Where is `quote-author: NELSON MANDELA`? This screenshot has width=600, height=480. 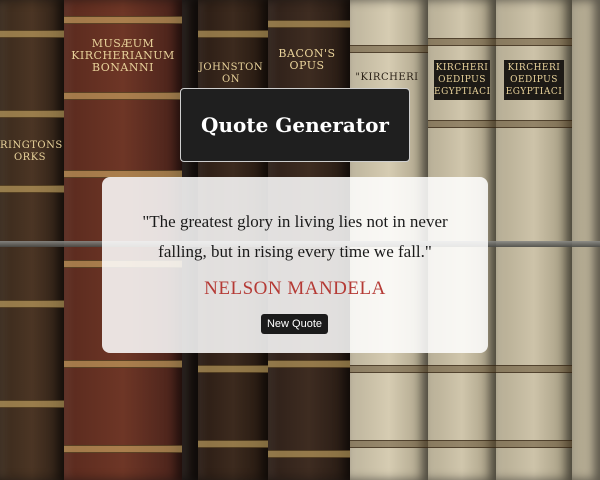
quote-author: NELSON MANDELA is located at coordinates (295, 288).